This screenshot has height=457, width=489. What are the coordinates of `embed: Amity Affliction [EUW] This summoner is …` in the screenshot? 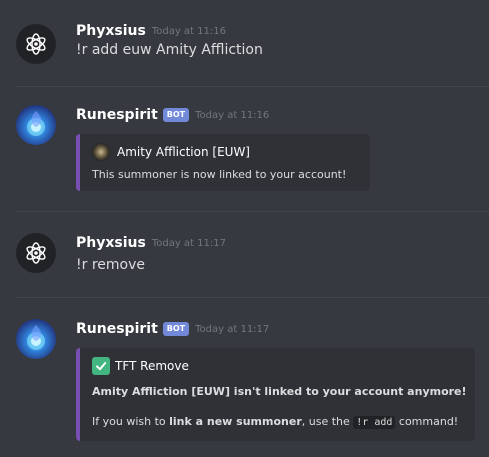 It's located at (223, 162).